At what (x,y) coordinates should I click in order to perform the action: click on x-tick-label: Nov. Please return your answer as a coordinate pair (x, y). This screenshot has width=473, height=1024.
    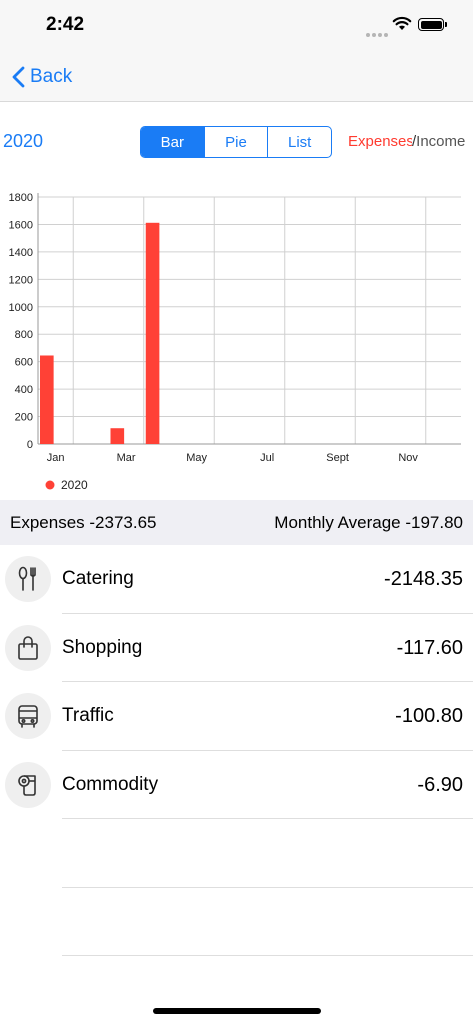
    Looking at the image, I should click on (408, 458).